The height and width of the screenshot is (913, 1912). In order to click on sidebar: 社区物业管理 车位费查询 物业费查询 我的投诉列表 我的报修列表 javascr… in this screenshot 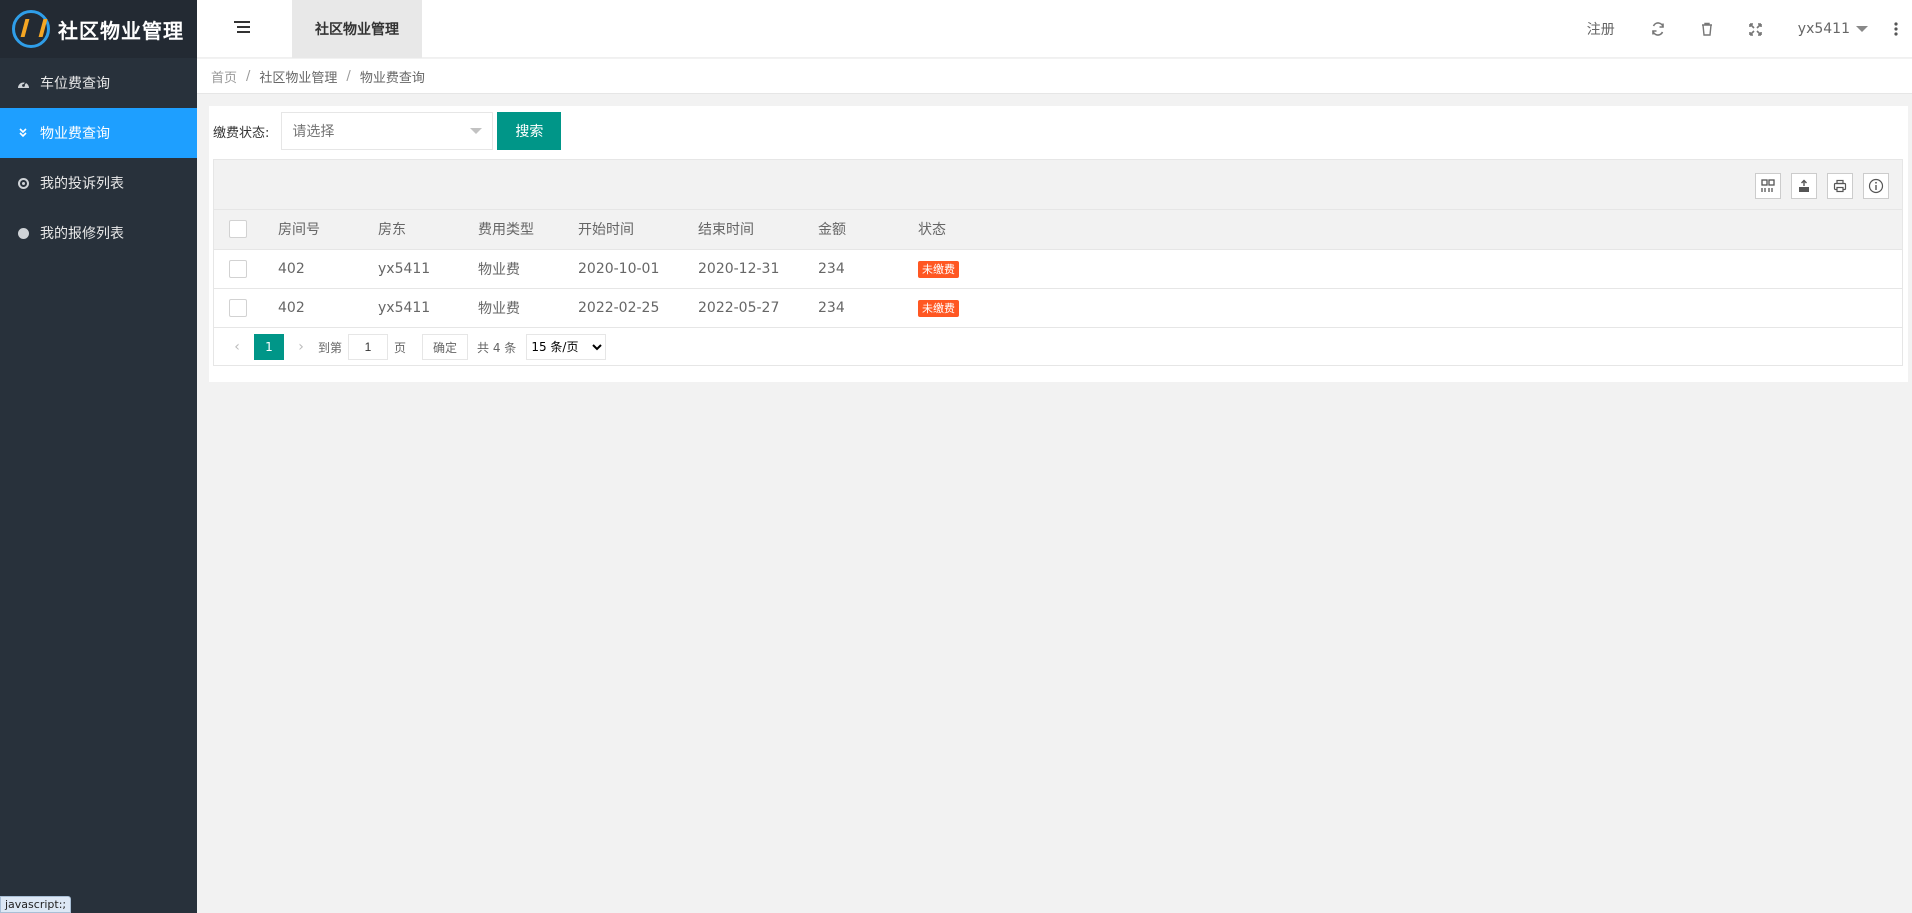, I will do `click(98, 456)`.